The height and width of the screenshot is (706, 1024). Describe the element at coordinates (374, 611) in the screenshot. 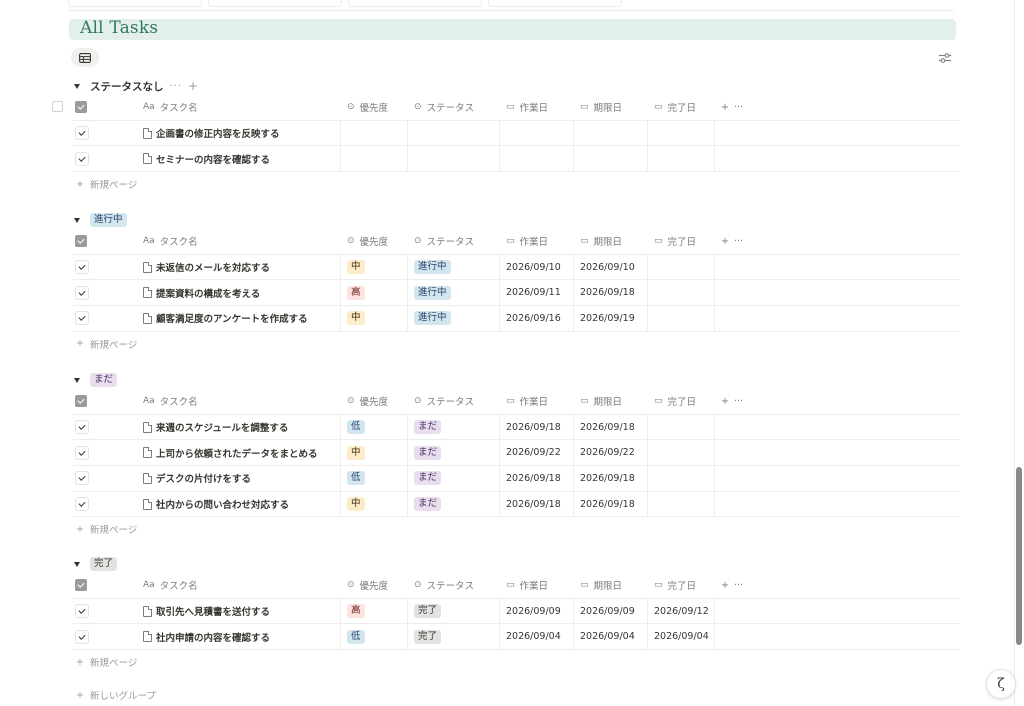

I see `priority-cell: 高` at that location.